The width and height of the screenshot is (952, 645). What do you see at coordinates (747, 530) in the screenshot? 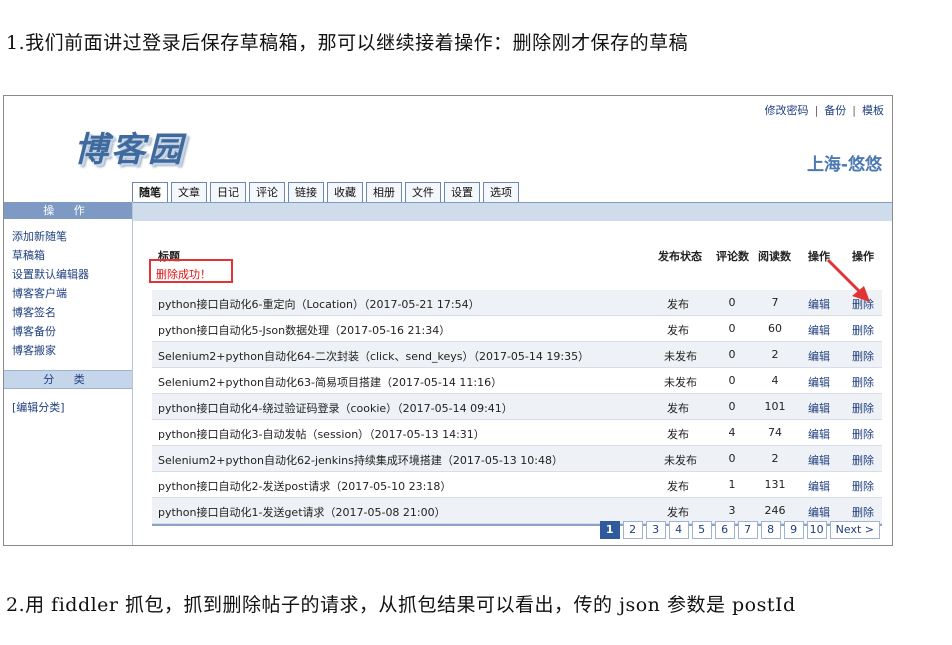
I see `page-7: 7` at bounding box center [747, 530].